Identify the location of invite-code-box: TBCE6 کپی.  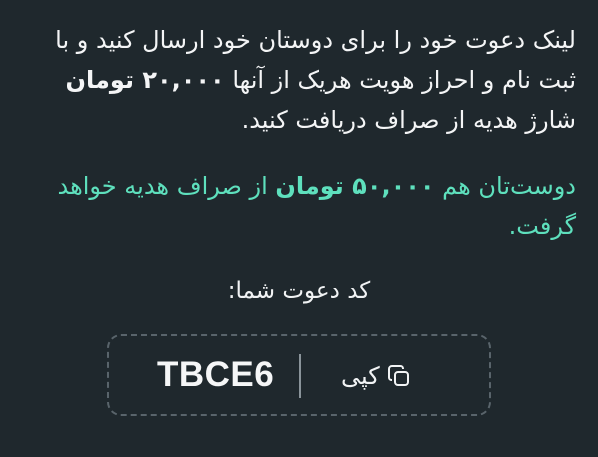
(299, 375).